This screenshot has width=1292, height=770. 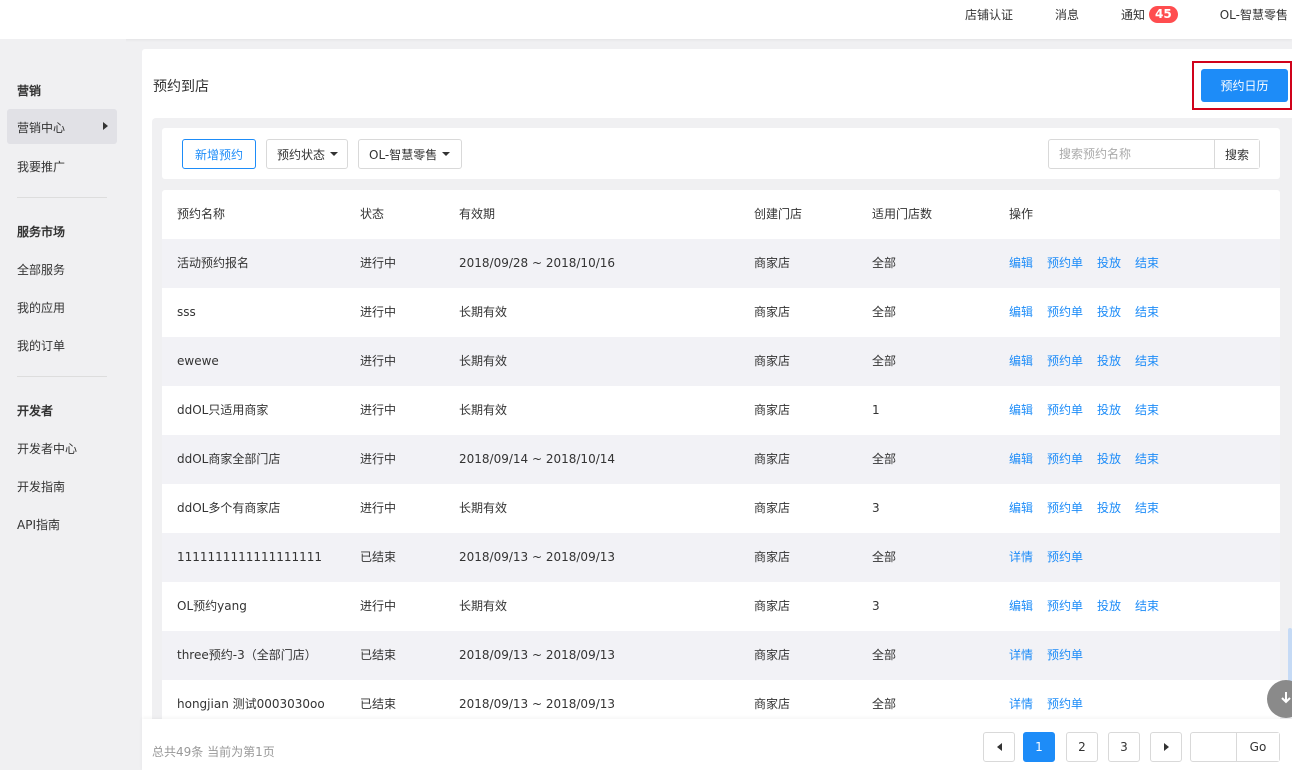 I want to click on sidebar-item-dev-center: 开发者中心, so click(x=47, y=448).